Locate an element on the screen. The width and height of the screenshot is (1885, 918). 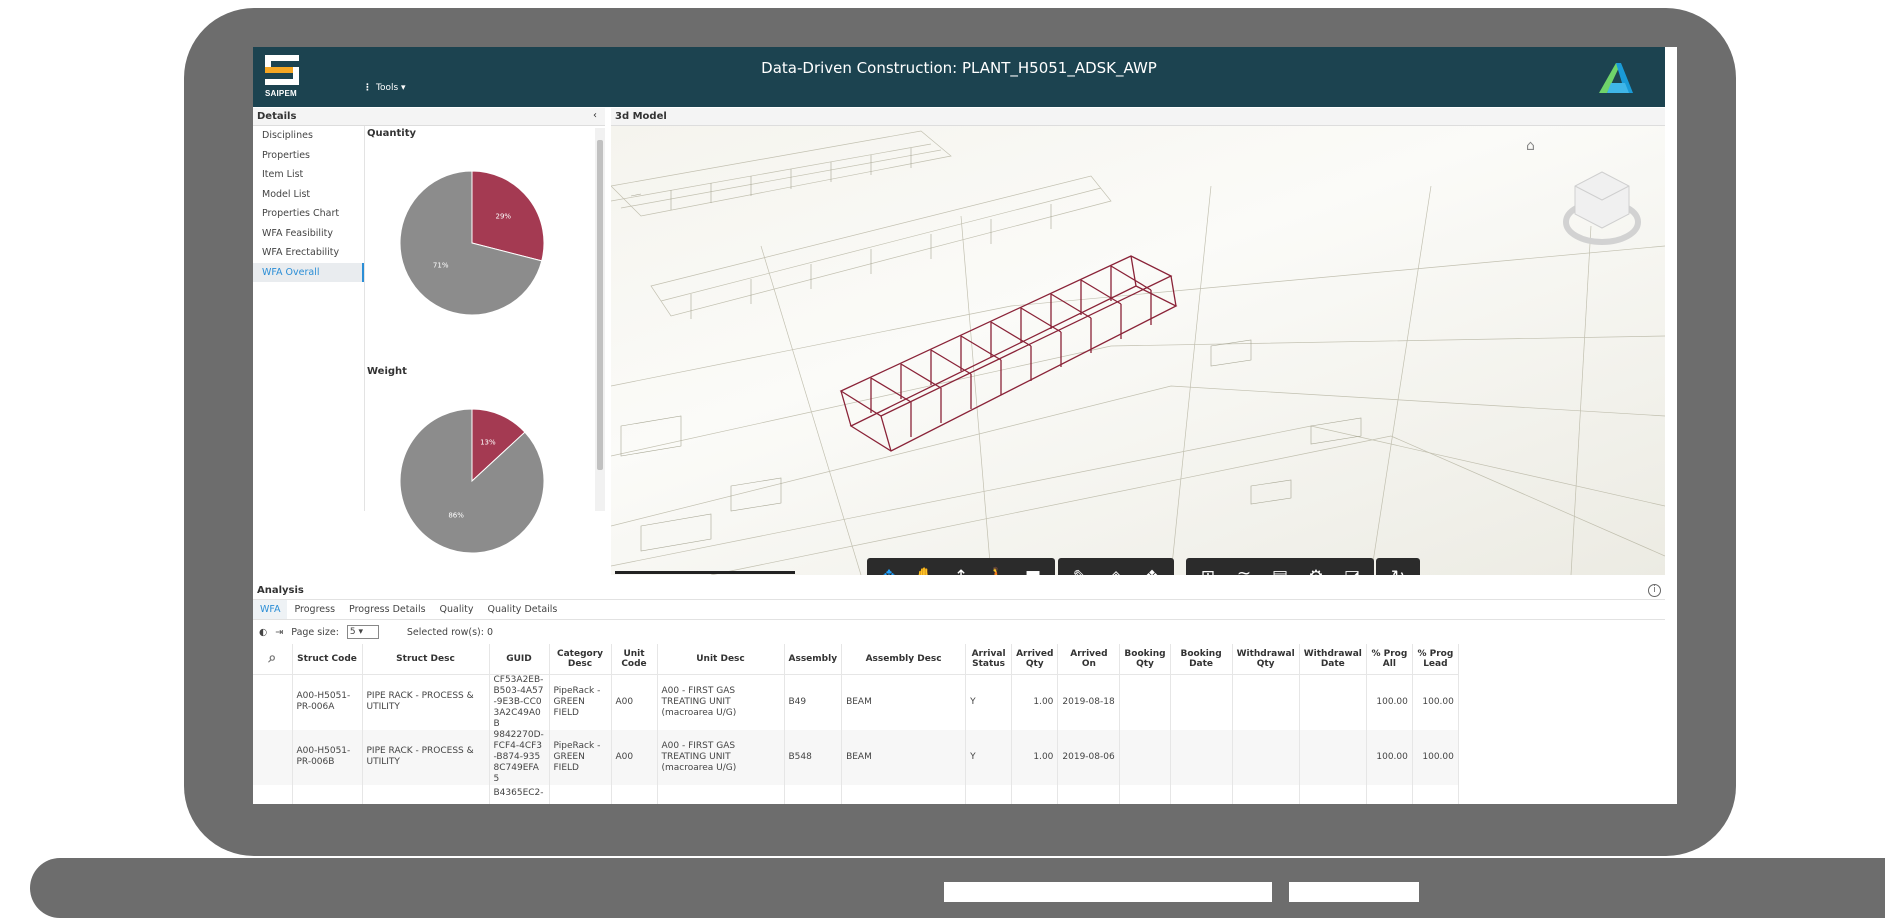
section-icon: ◈ is located at coordinates (1116, 566).